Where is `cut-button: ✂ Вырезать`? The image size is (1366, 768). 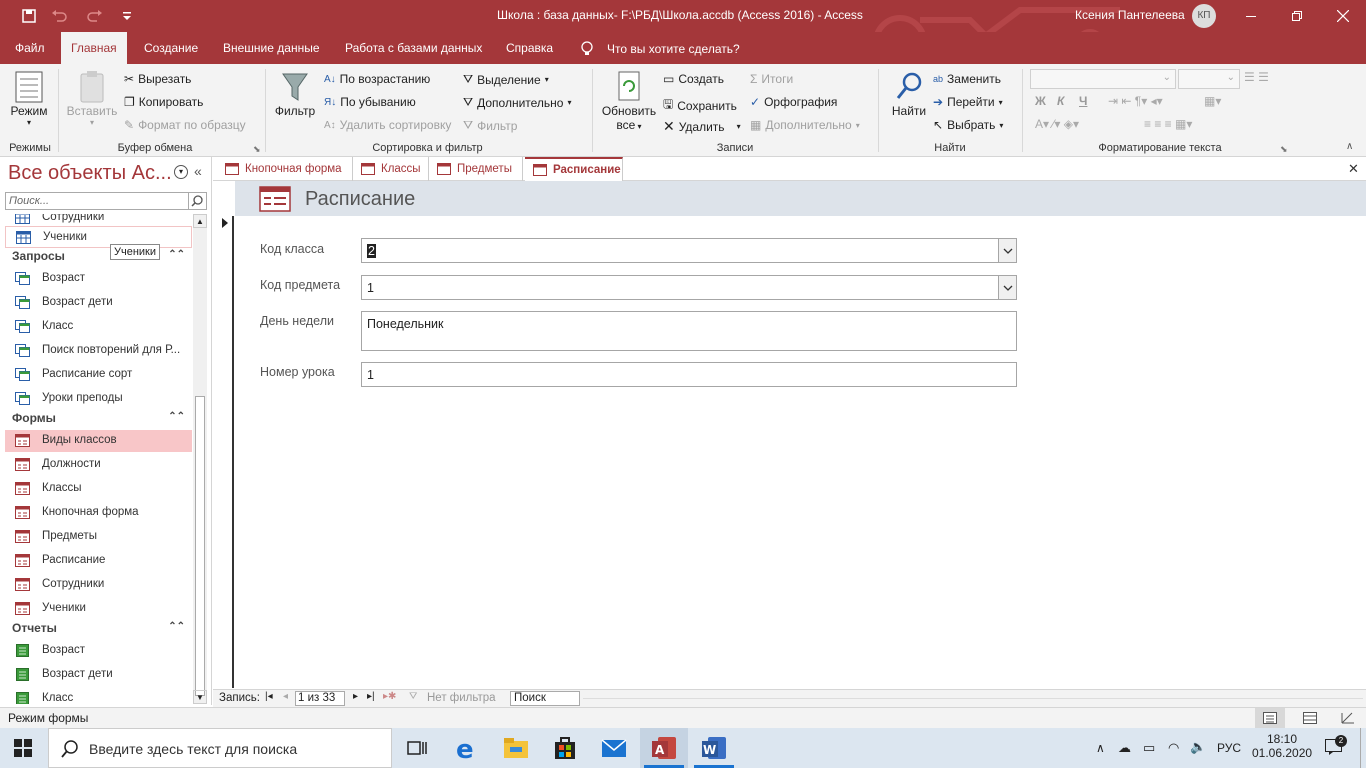 cut-button: ✂ Вырезать is located at coordinates (157, 79).